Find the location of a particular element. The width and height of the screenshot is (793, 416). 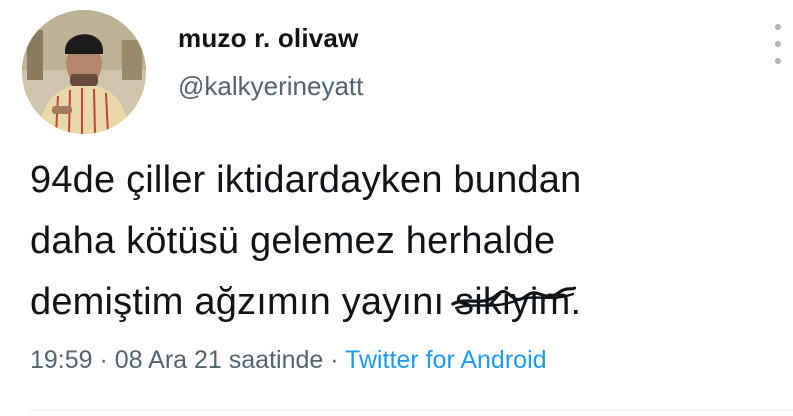

scribbled-word-text: sikiyim is located at coordinates (513, 302).